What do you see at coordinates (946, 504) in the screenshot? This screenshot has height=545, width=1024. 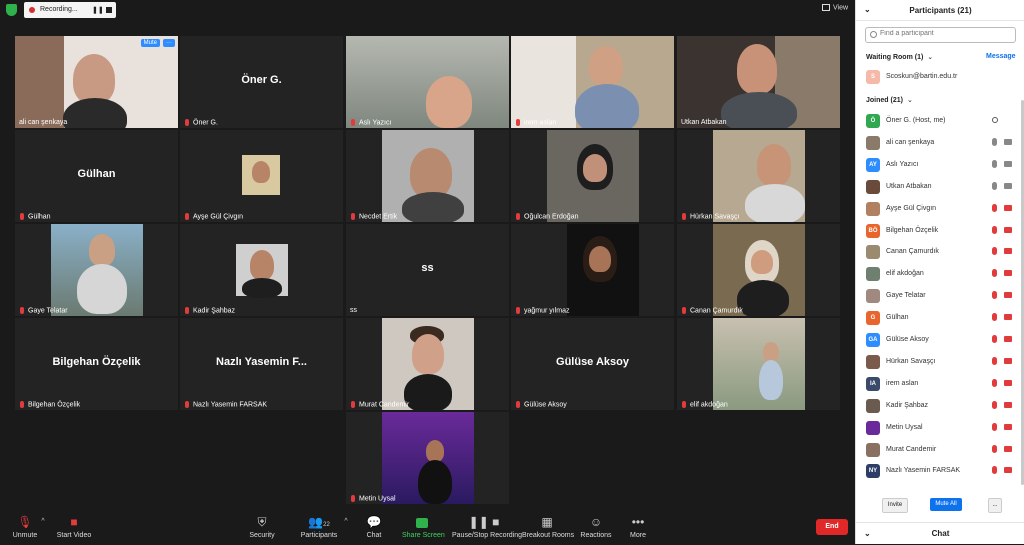 I see `mute-all-button: Mute All` at bounding box center [946, 504].